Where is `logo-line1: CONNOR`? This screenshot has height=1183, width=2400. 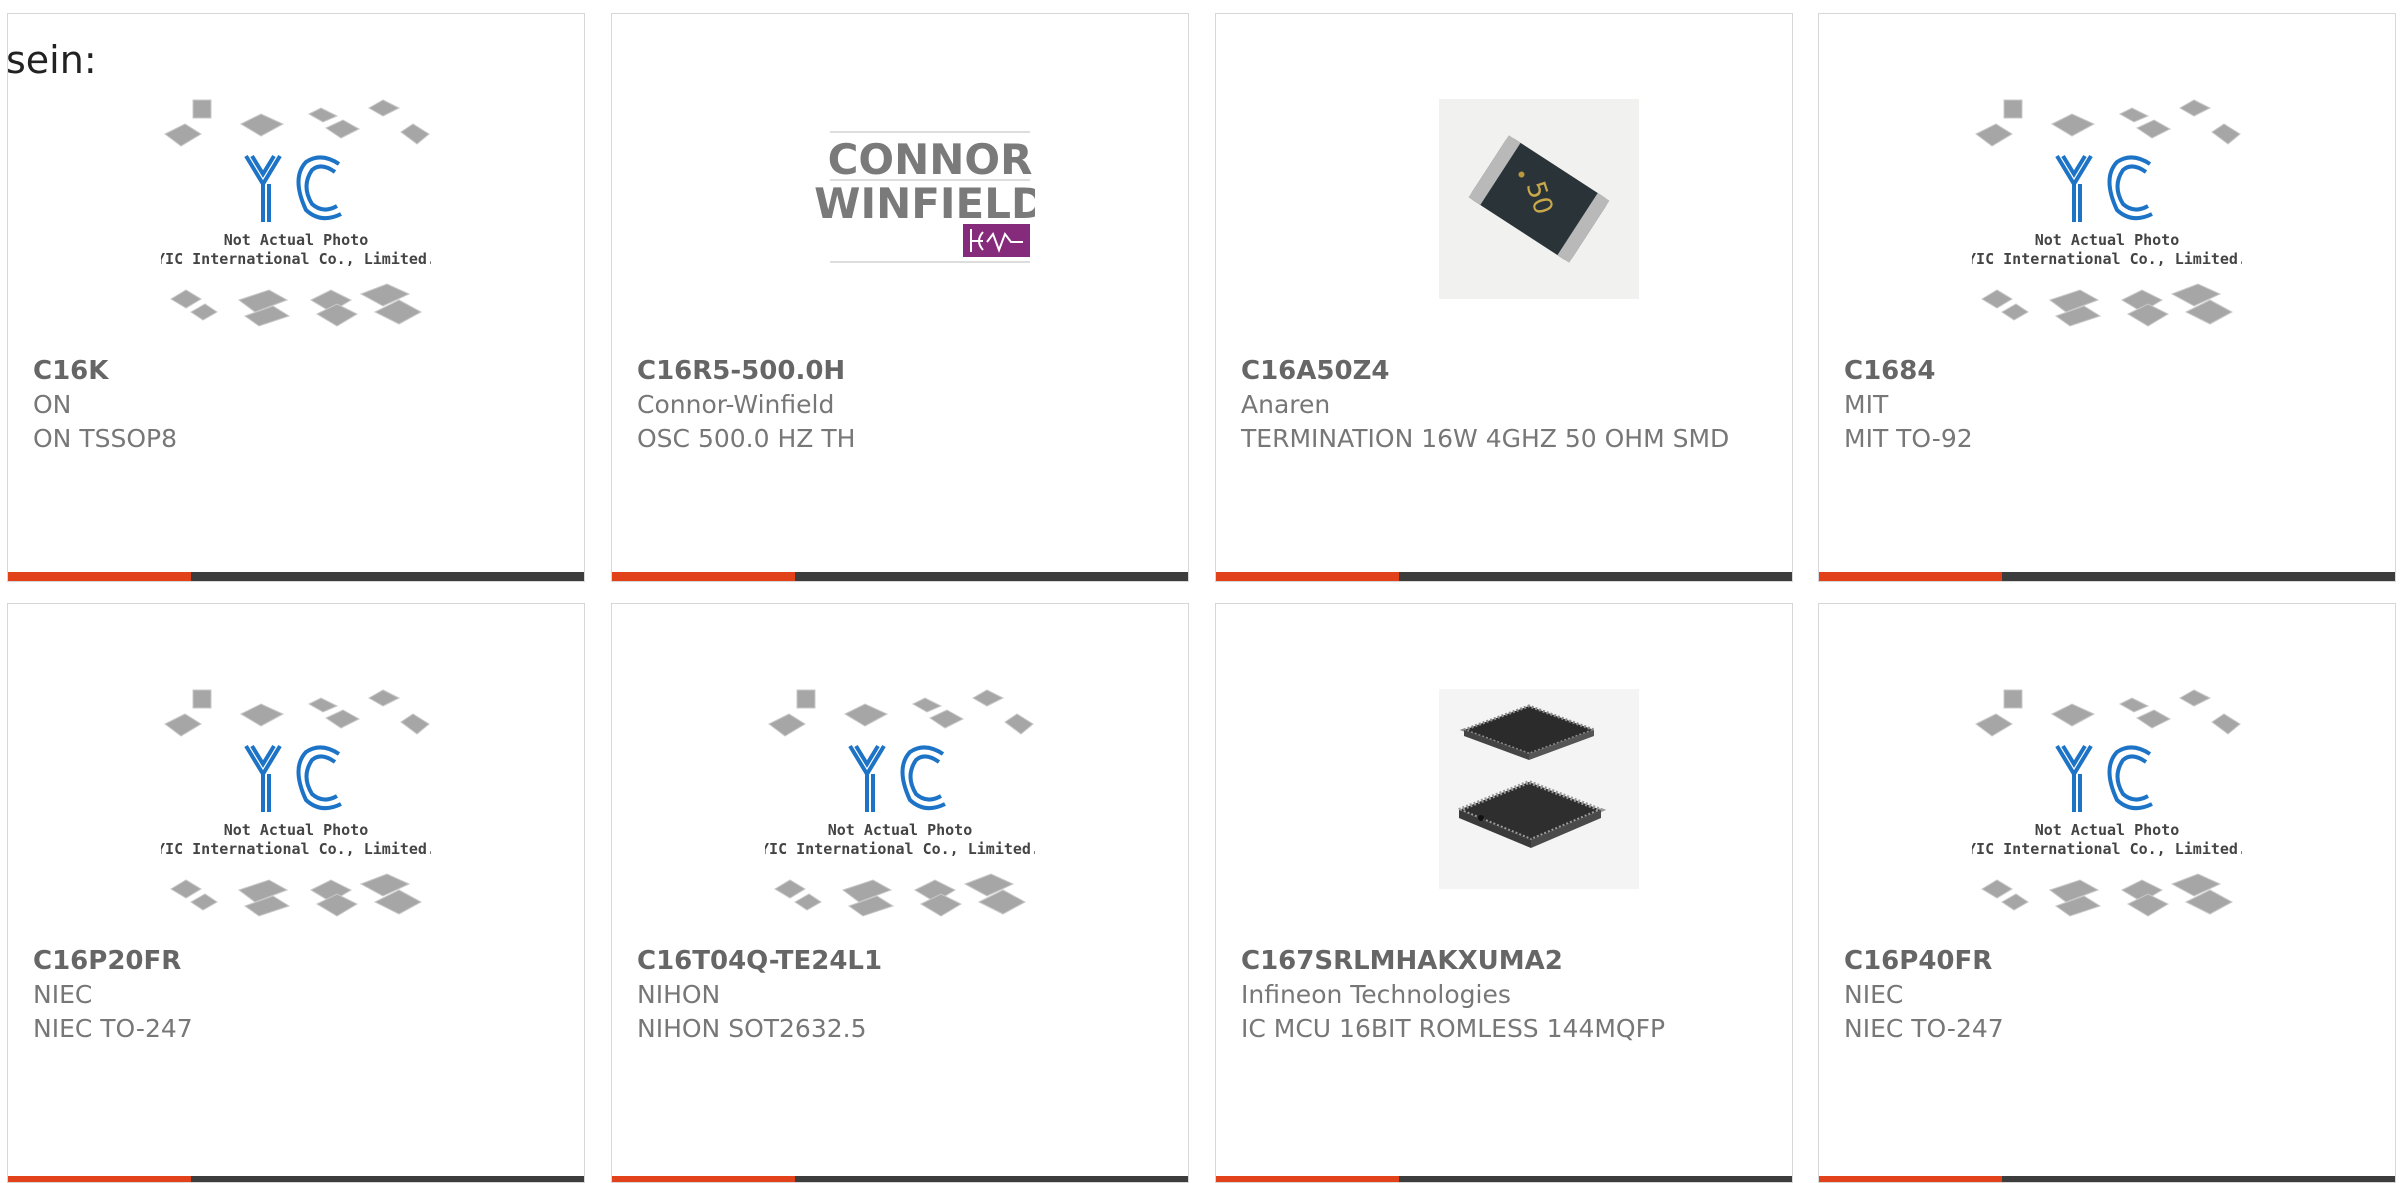
logo-line1: CONNOR is located at coordinates (930, 159).